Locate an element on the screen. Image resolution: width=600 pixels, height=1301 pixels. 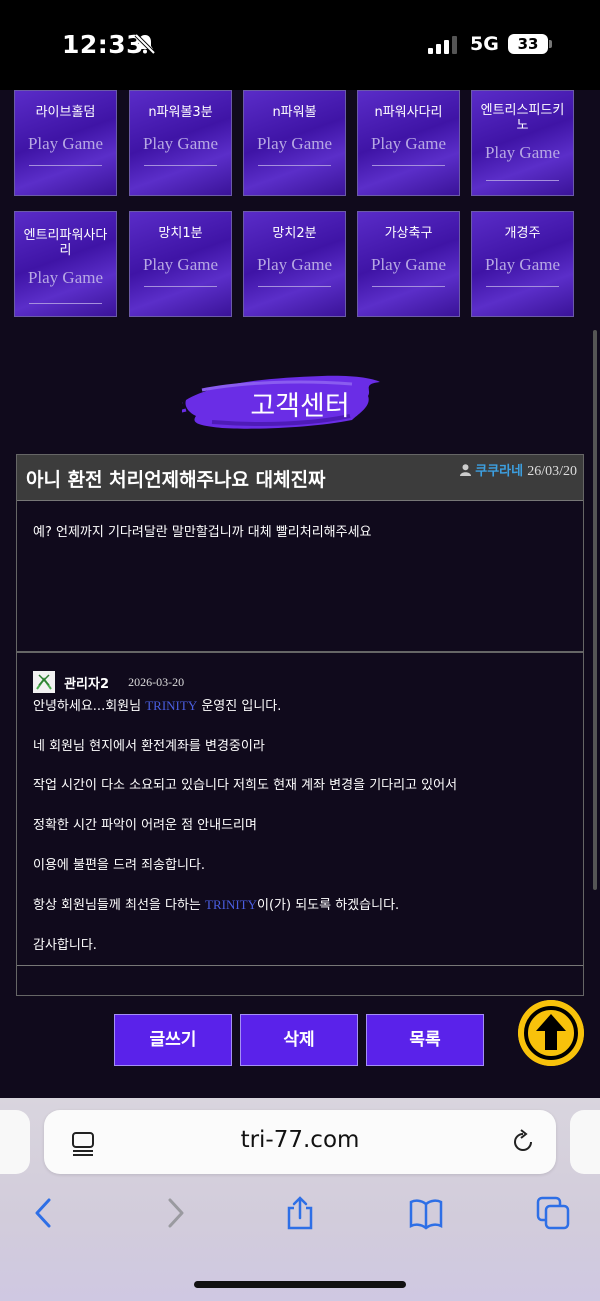
reply-text: 이(가) 되도록 하겠습니다. is located at coordinates (328, 905).